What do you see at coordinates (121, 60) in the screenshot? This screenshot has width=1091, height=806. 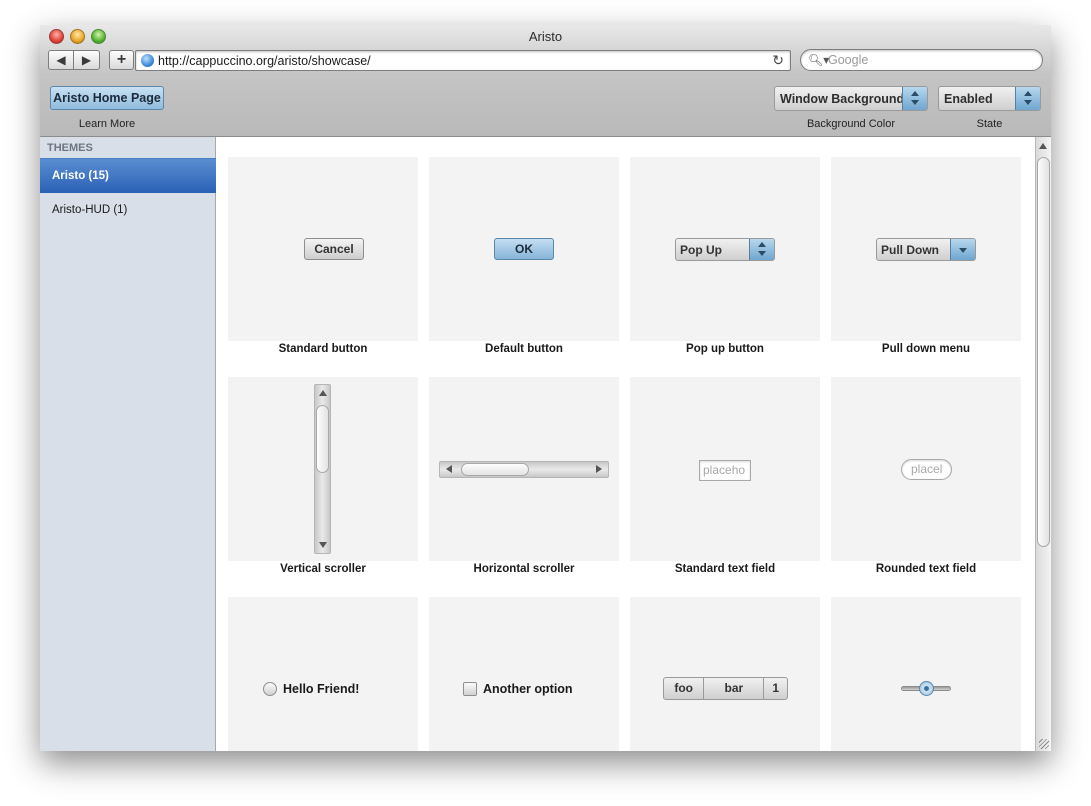 I see `add-bookmark-button: +` at bounding box center [121, 60].